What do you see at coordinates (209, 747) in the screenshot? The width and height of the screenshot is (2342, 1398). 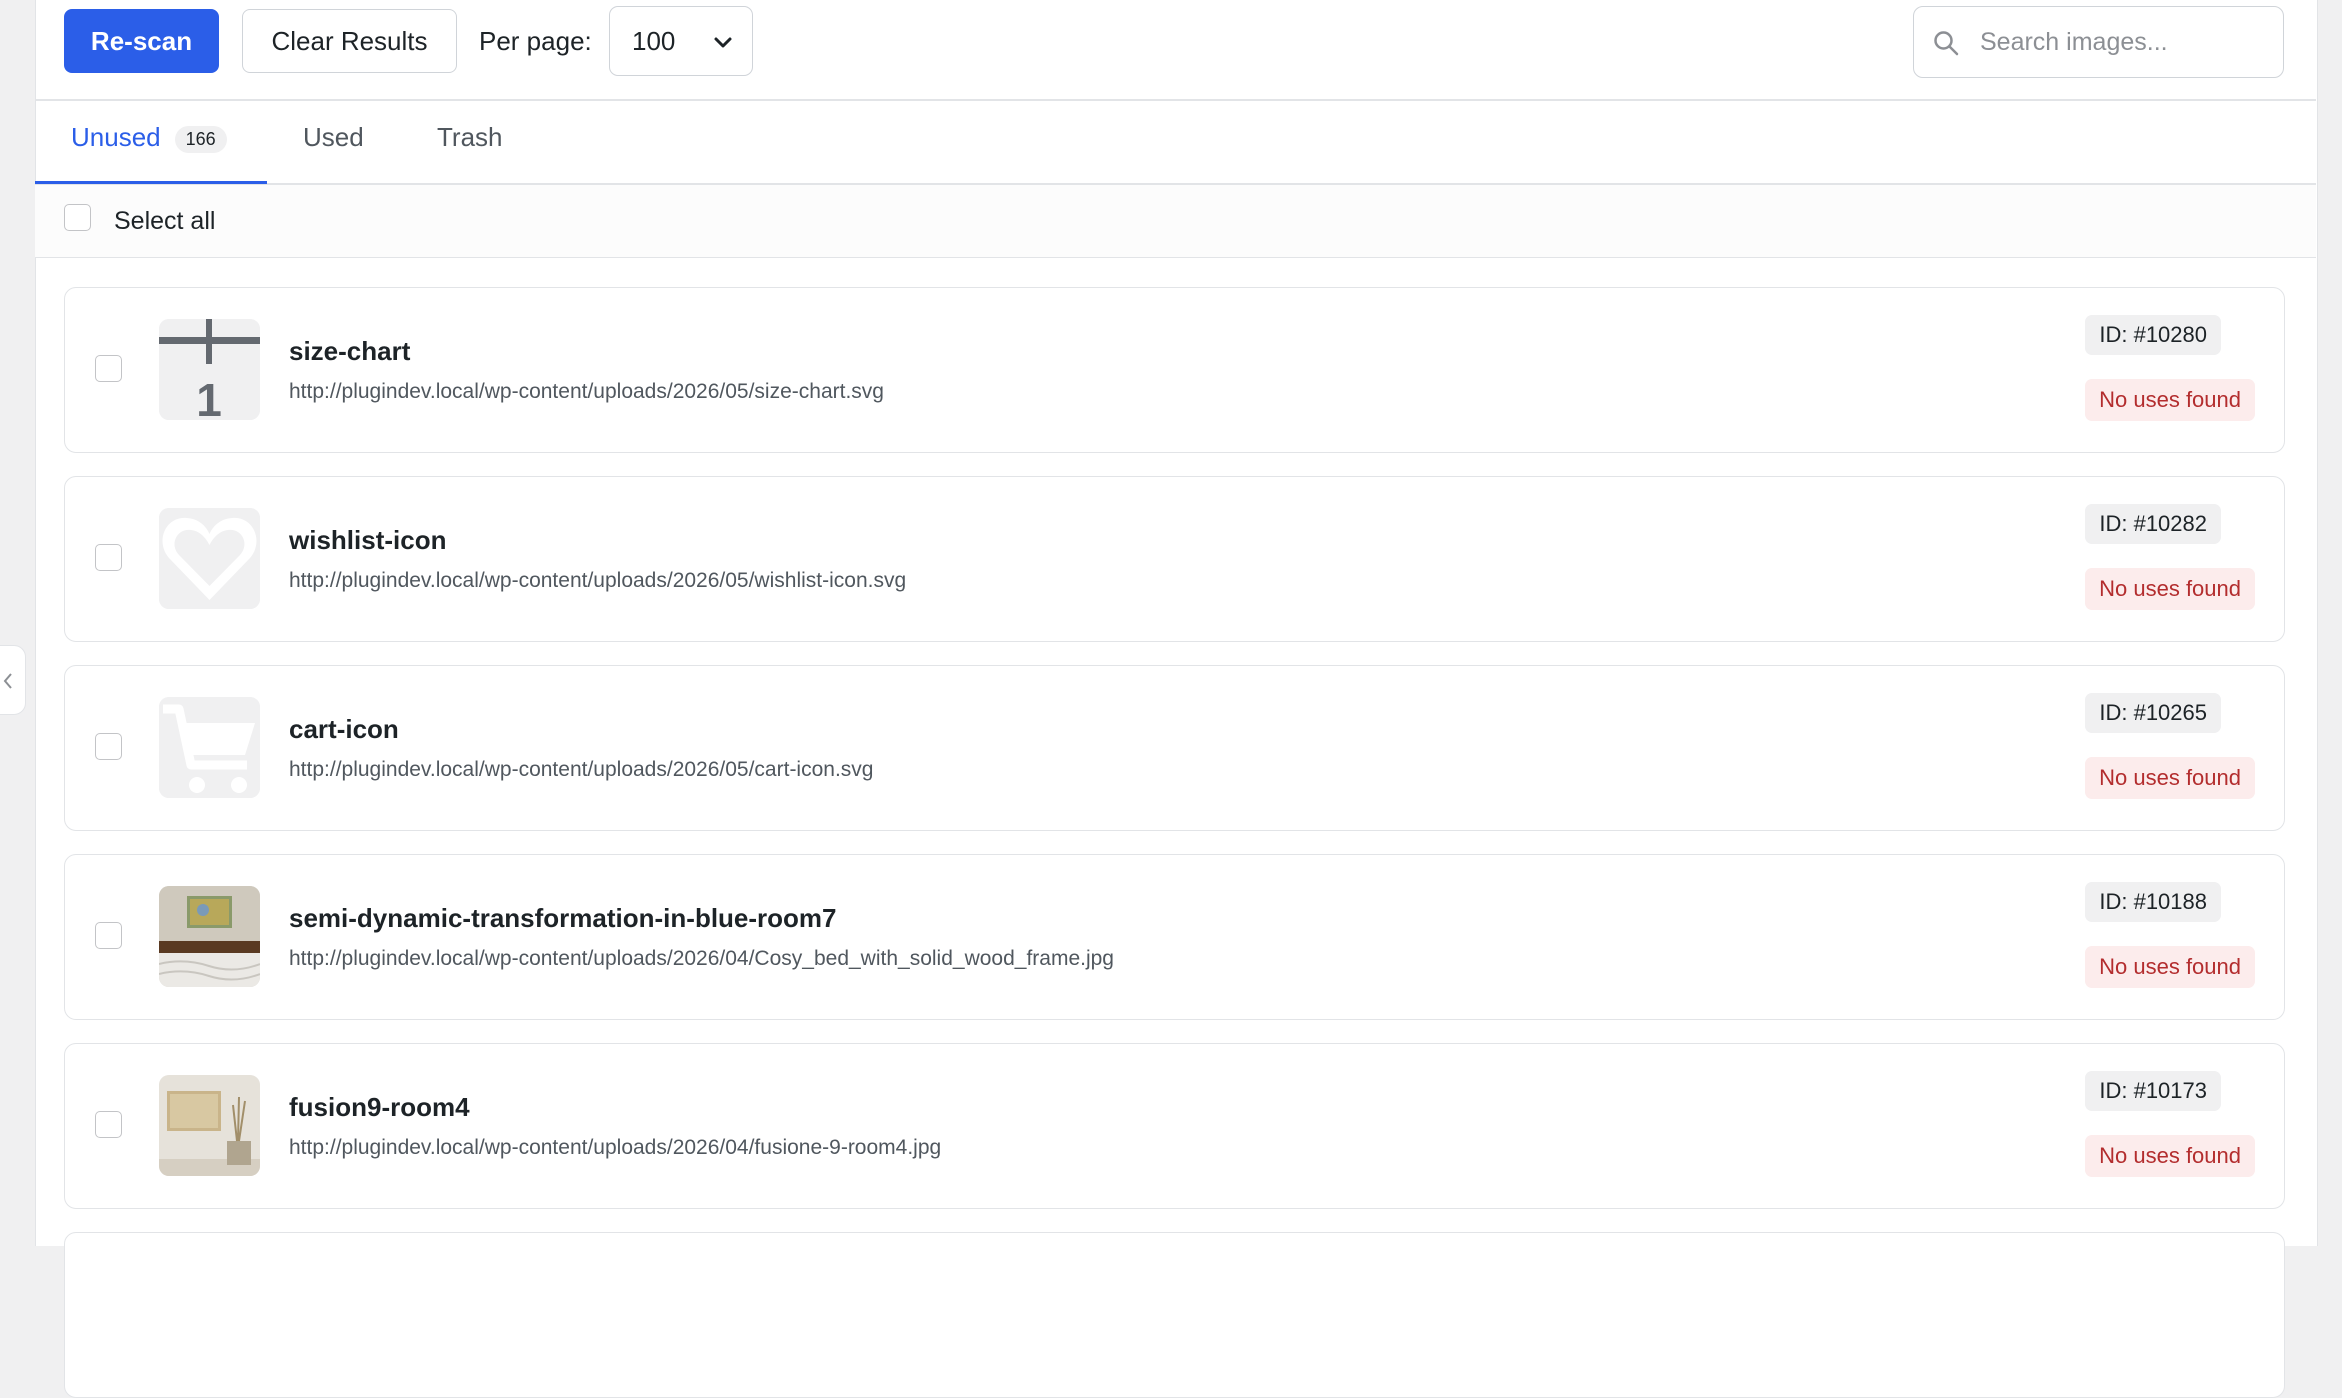 I see `cart-icon` at bounding box center [209, 747].